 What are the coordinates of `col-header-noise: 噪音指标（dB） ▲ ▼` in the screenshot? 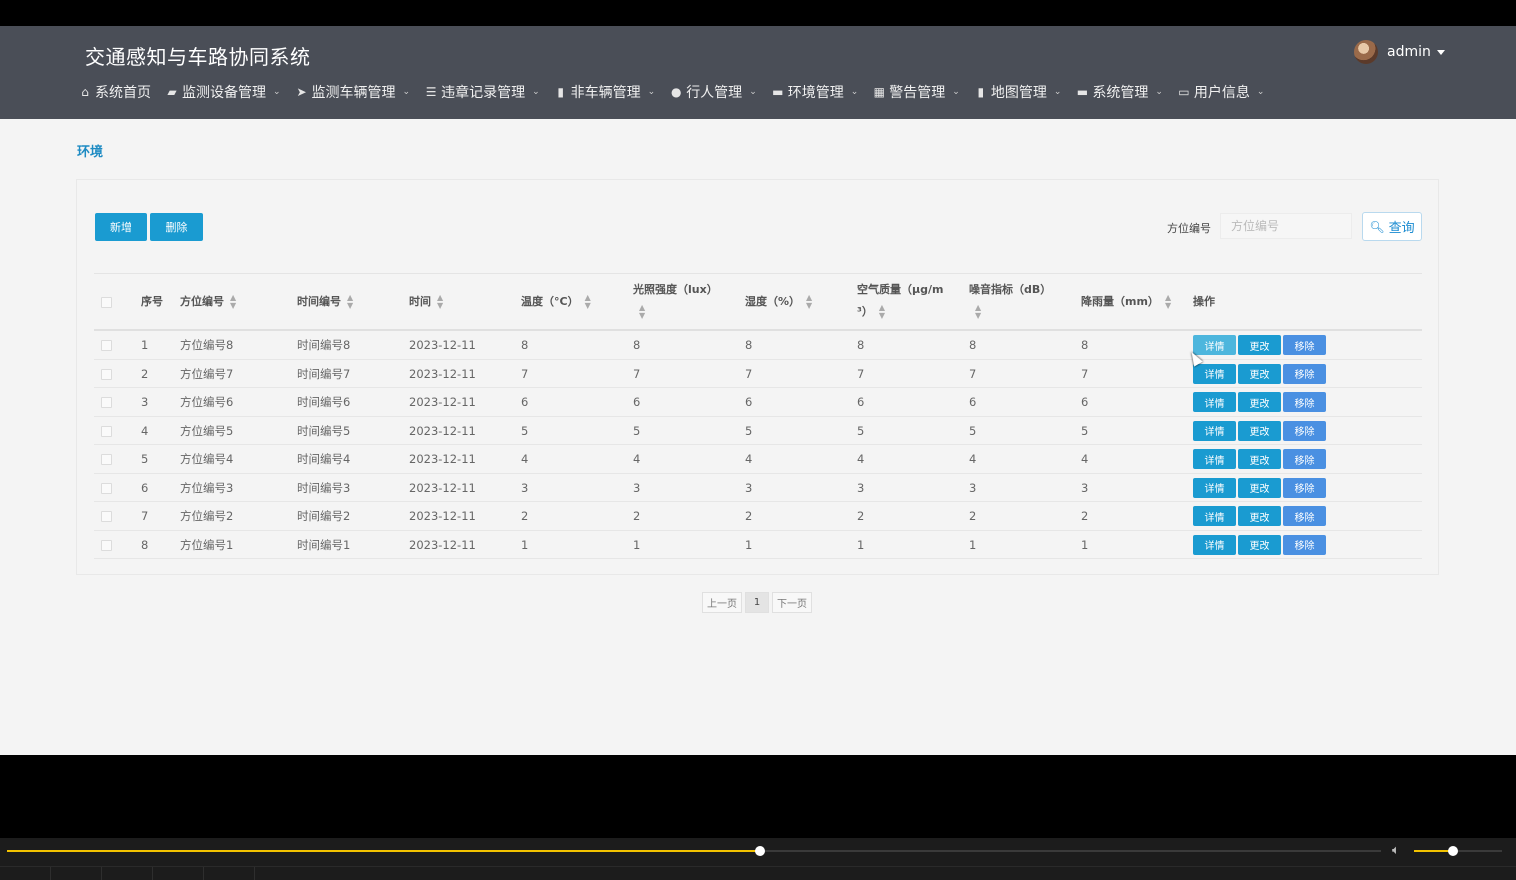 It's located at (1010, 301).